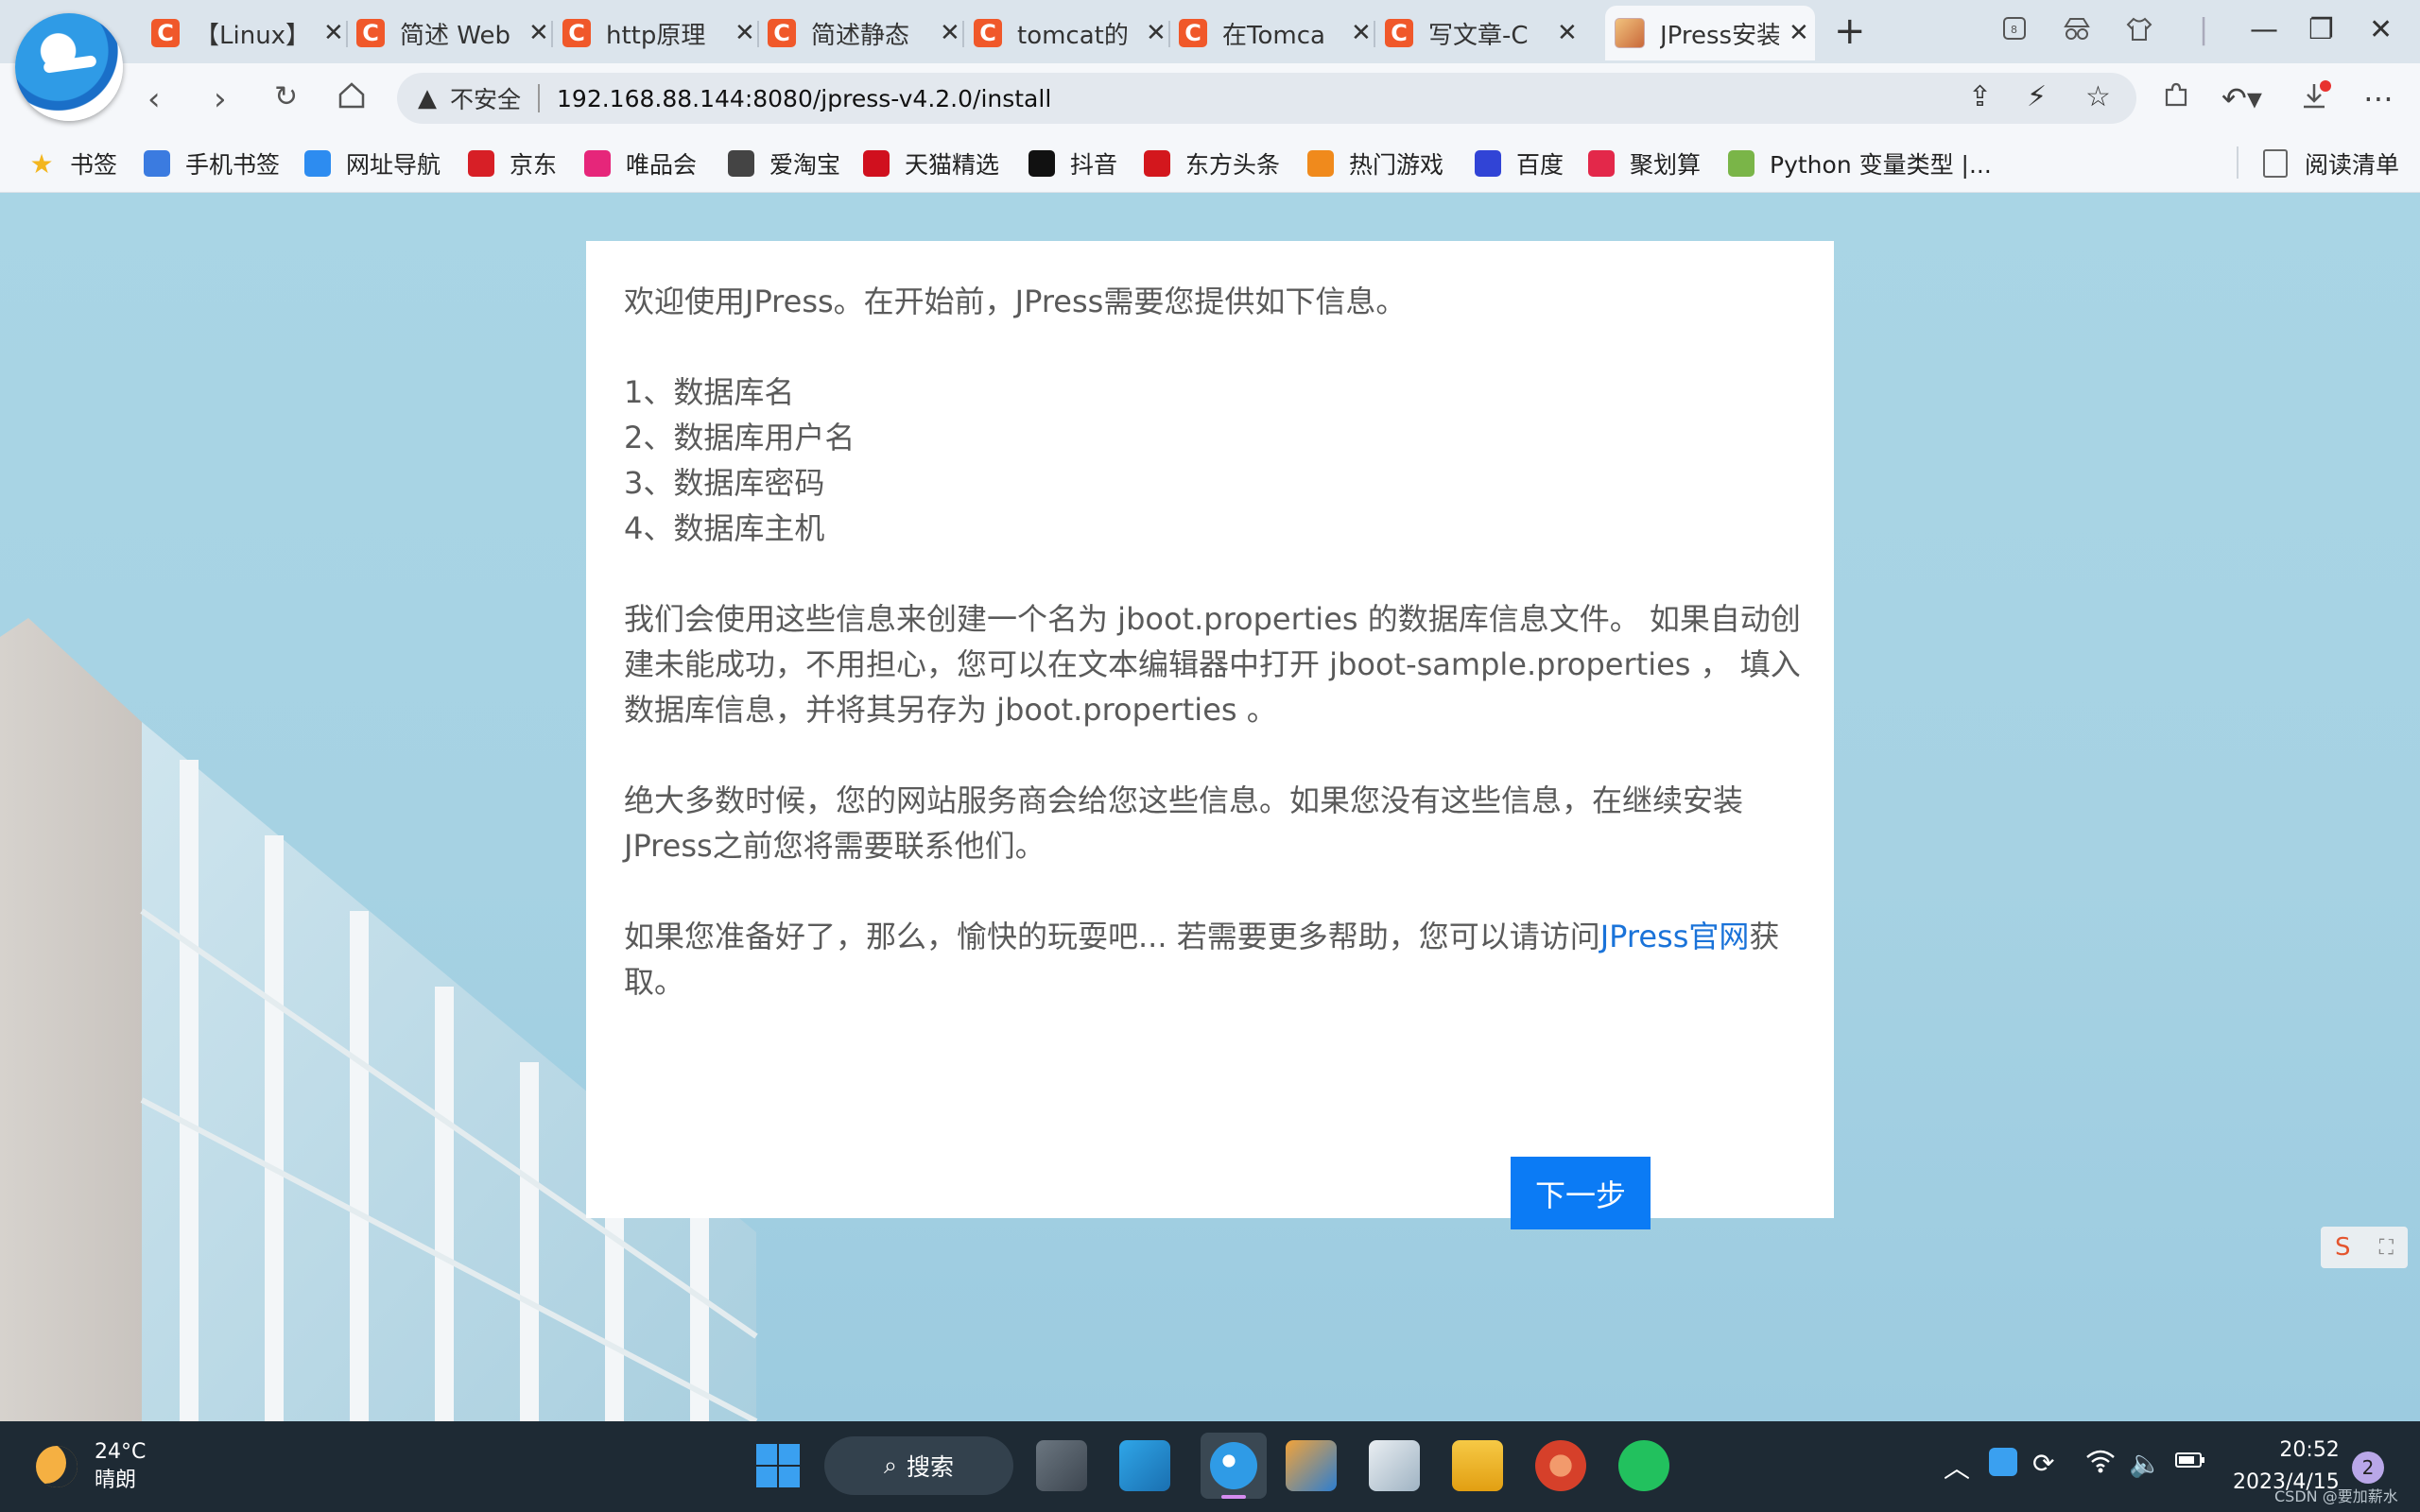  I want to click on bookmark-item: 热门游戏, so click(1375, 163).